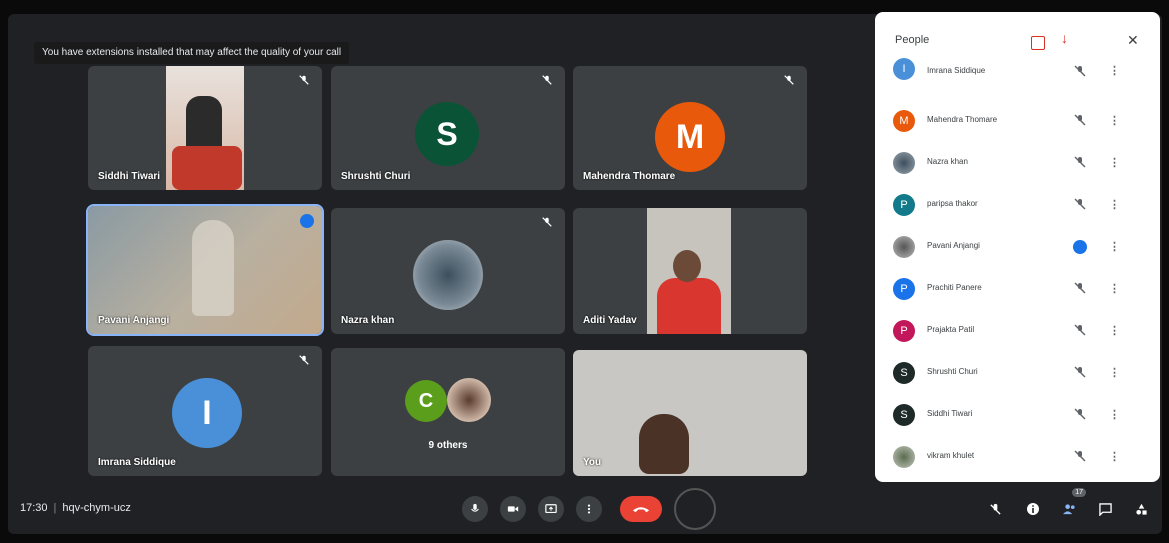 The height and width of the screenshot is (543, 1169). I want to click on chat-button, so click(1105, 509).